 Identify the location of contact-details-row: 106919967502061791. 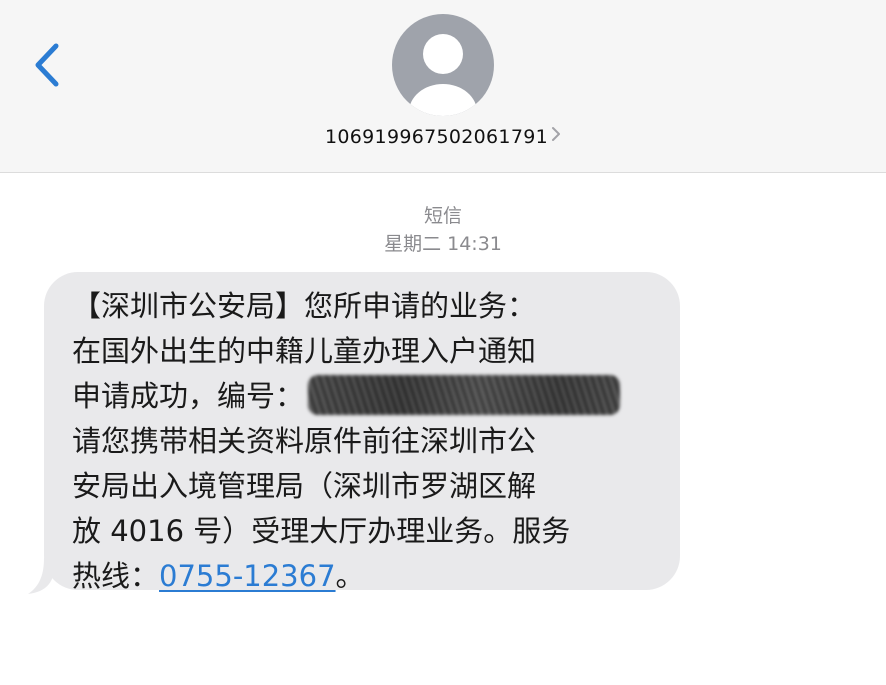
(443, 137).